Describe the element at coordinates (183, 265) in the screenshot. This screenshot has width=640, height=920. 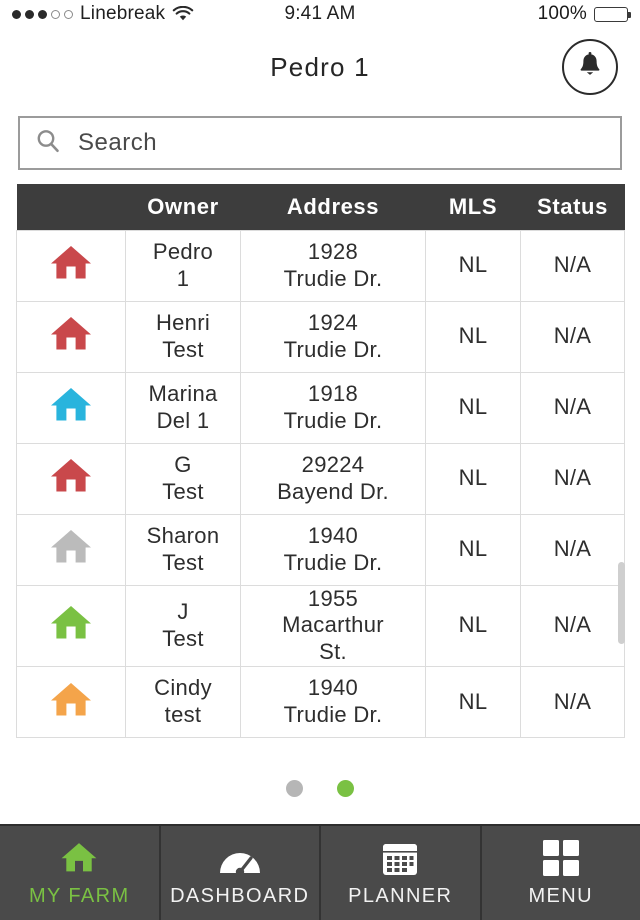
I see `cell-owner: Pedro 1` at that location.